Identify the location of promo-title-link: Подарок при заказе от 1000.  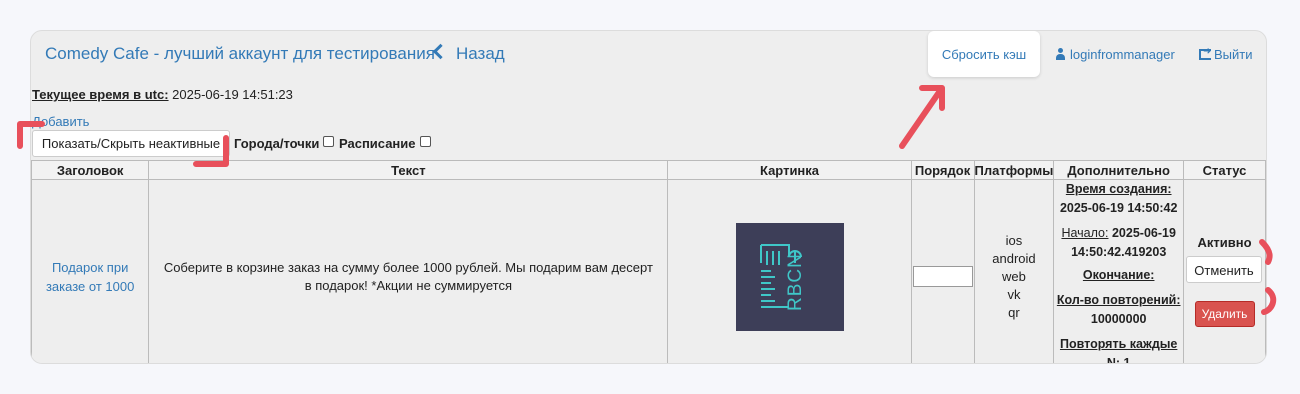
(90, 277).